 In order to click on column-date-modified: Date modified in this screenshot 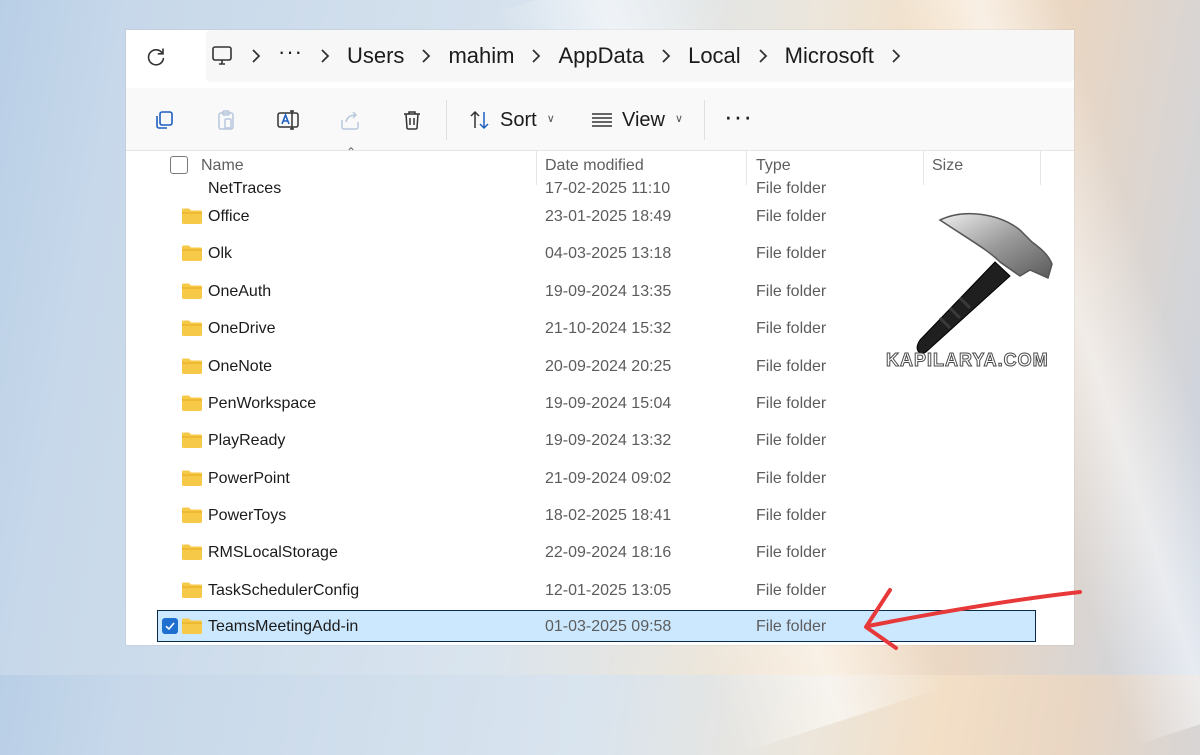, I will do `click(594, 166)`.